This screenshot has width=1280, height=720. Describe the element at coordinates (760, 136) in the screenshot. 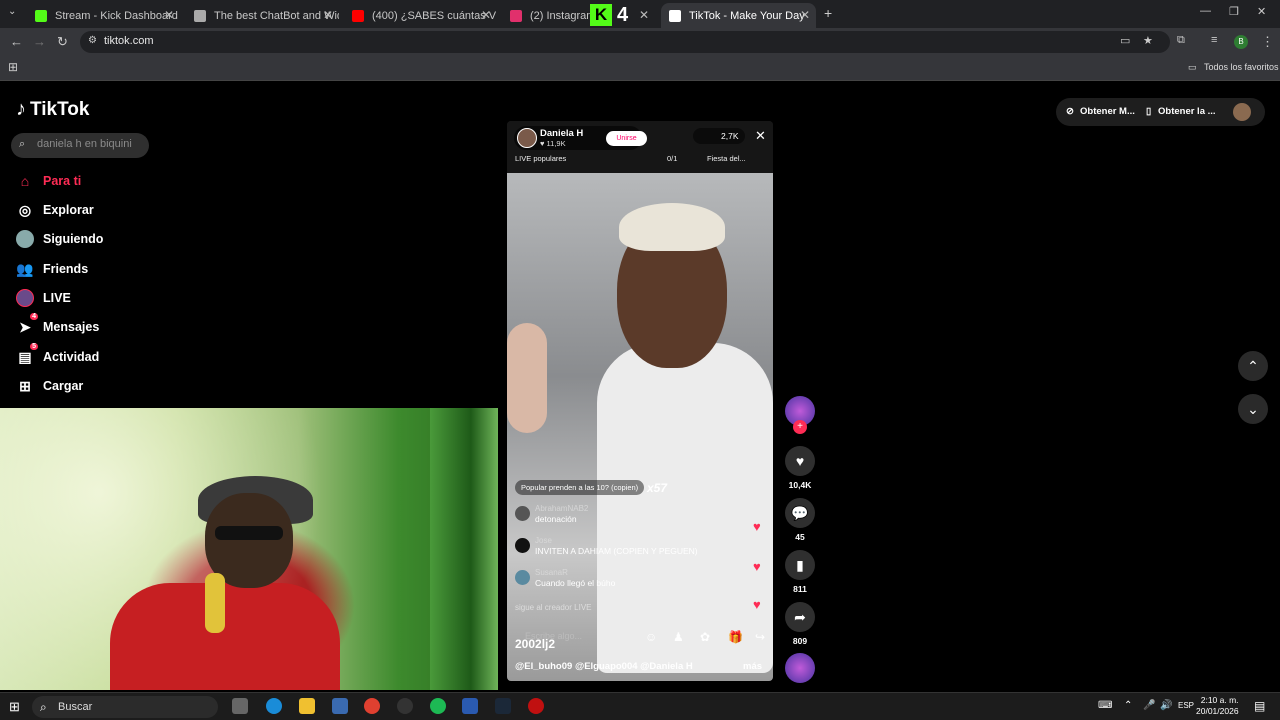

I see `close-video-icon: ✕` at that location.